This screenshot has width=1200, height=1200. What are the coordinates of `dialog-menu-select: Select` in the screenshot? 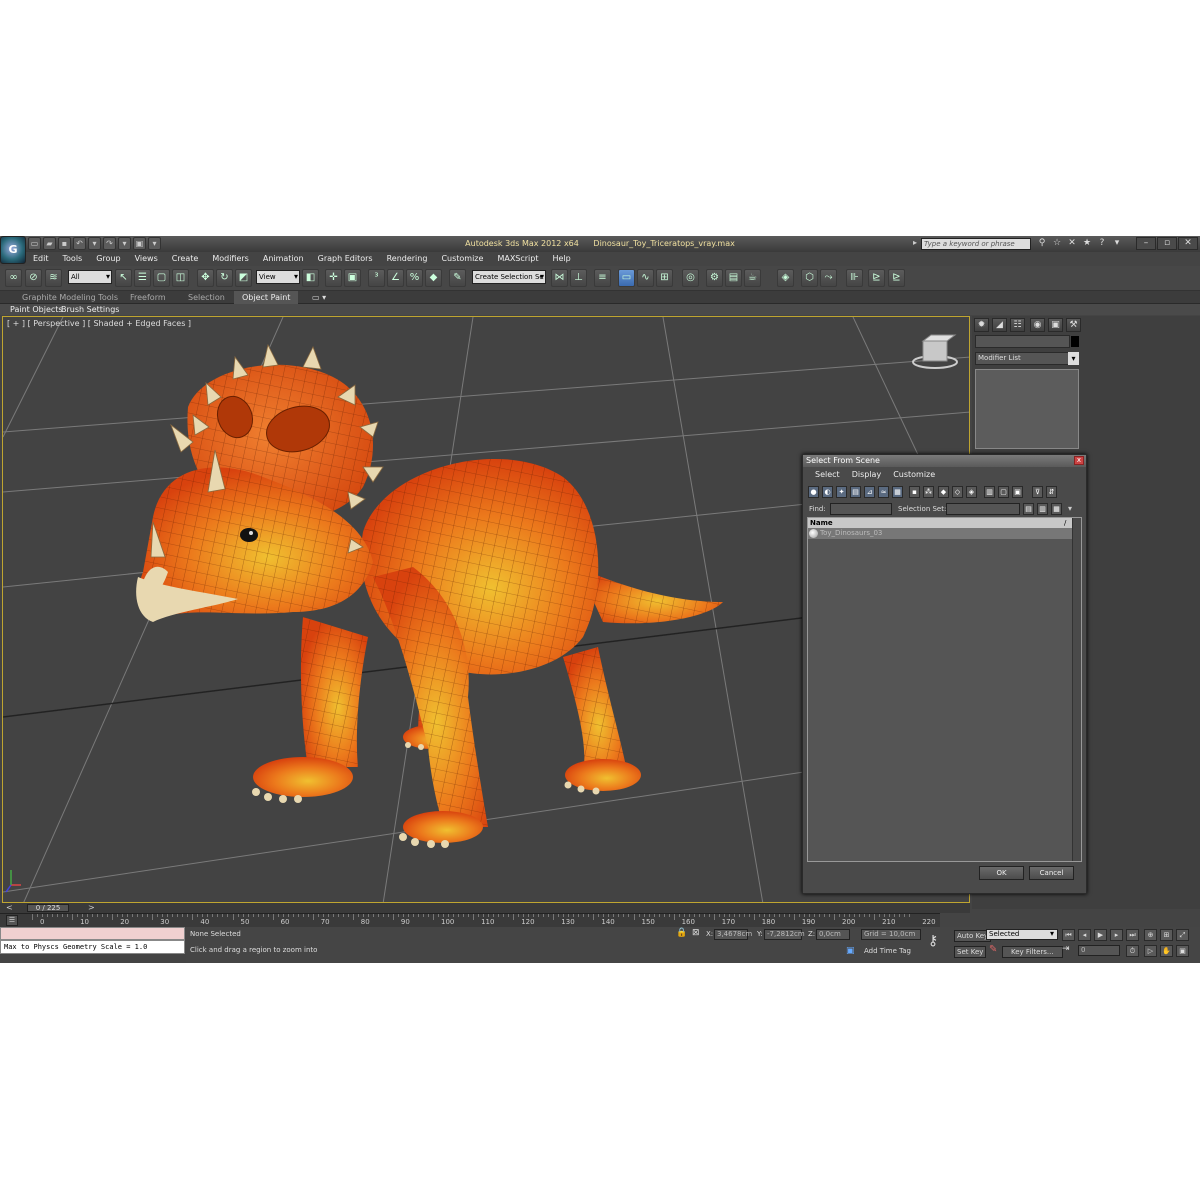 It's located at (827, 475).